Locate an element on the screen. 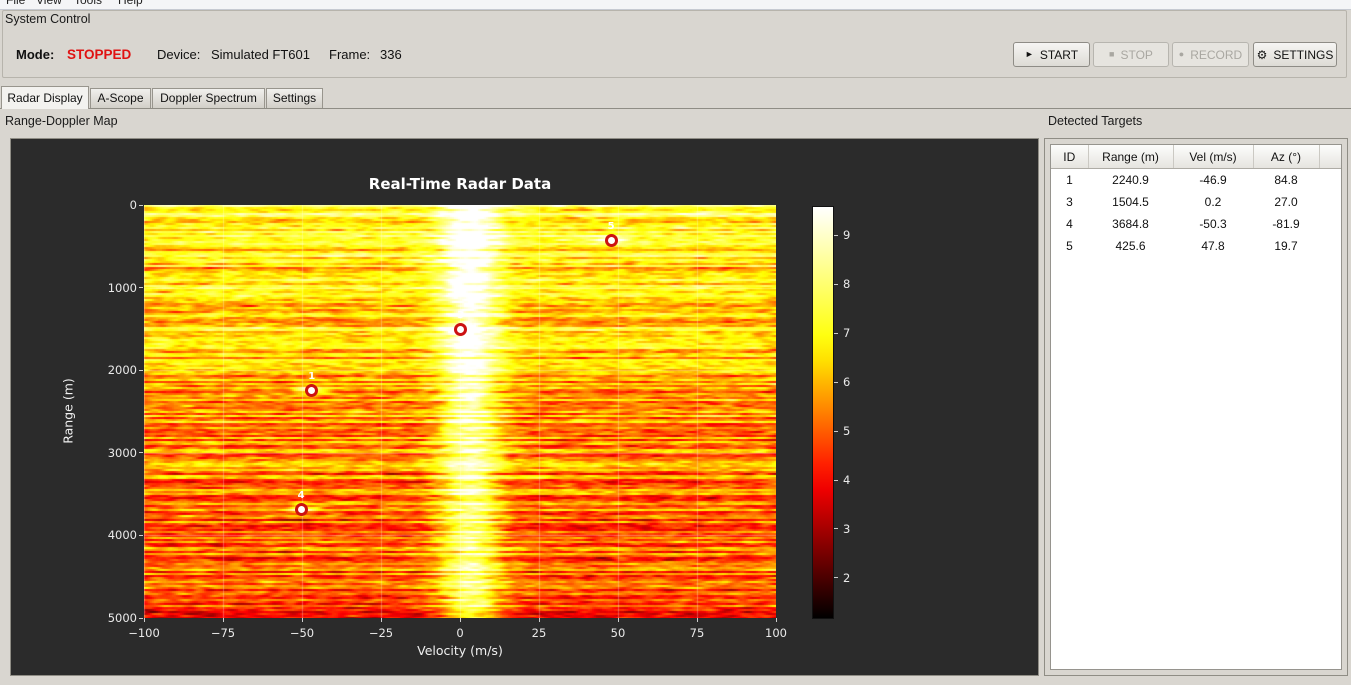 This screenshot has width=1351, height=685. frame-value: 336 is located at coordinates (391, 54).